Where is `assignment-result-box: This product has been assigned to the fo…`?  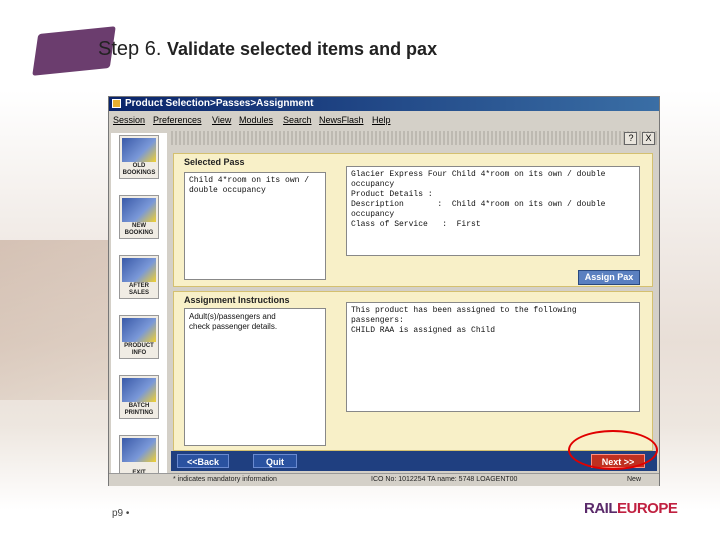
assignment-result-box: This product has been assigned to the fo… is located at coordinates (493, 357).